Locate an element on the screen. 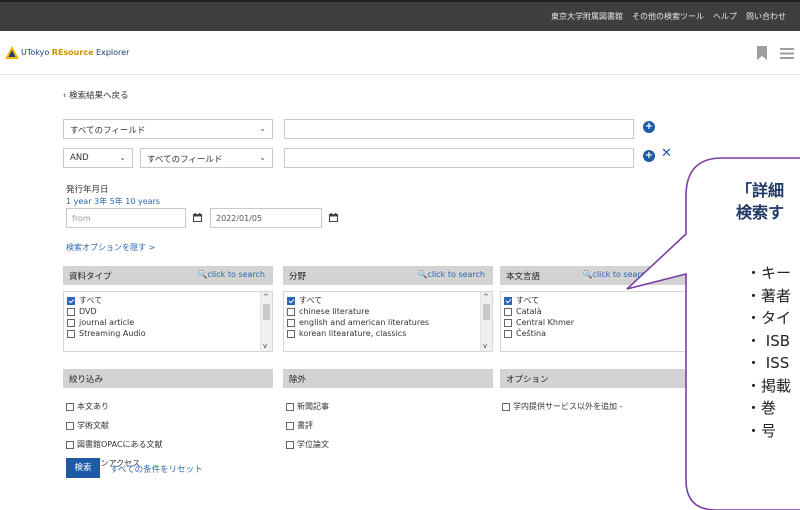 This screenshot has width=800, height=510. callout-item: ・著者 is located at coordinates (769, 295).